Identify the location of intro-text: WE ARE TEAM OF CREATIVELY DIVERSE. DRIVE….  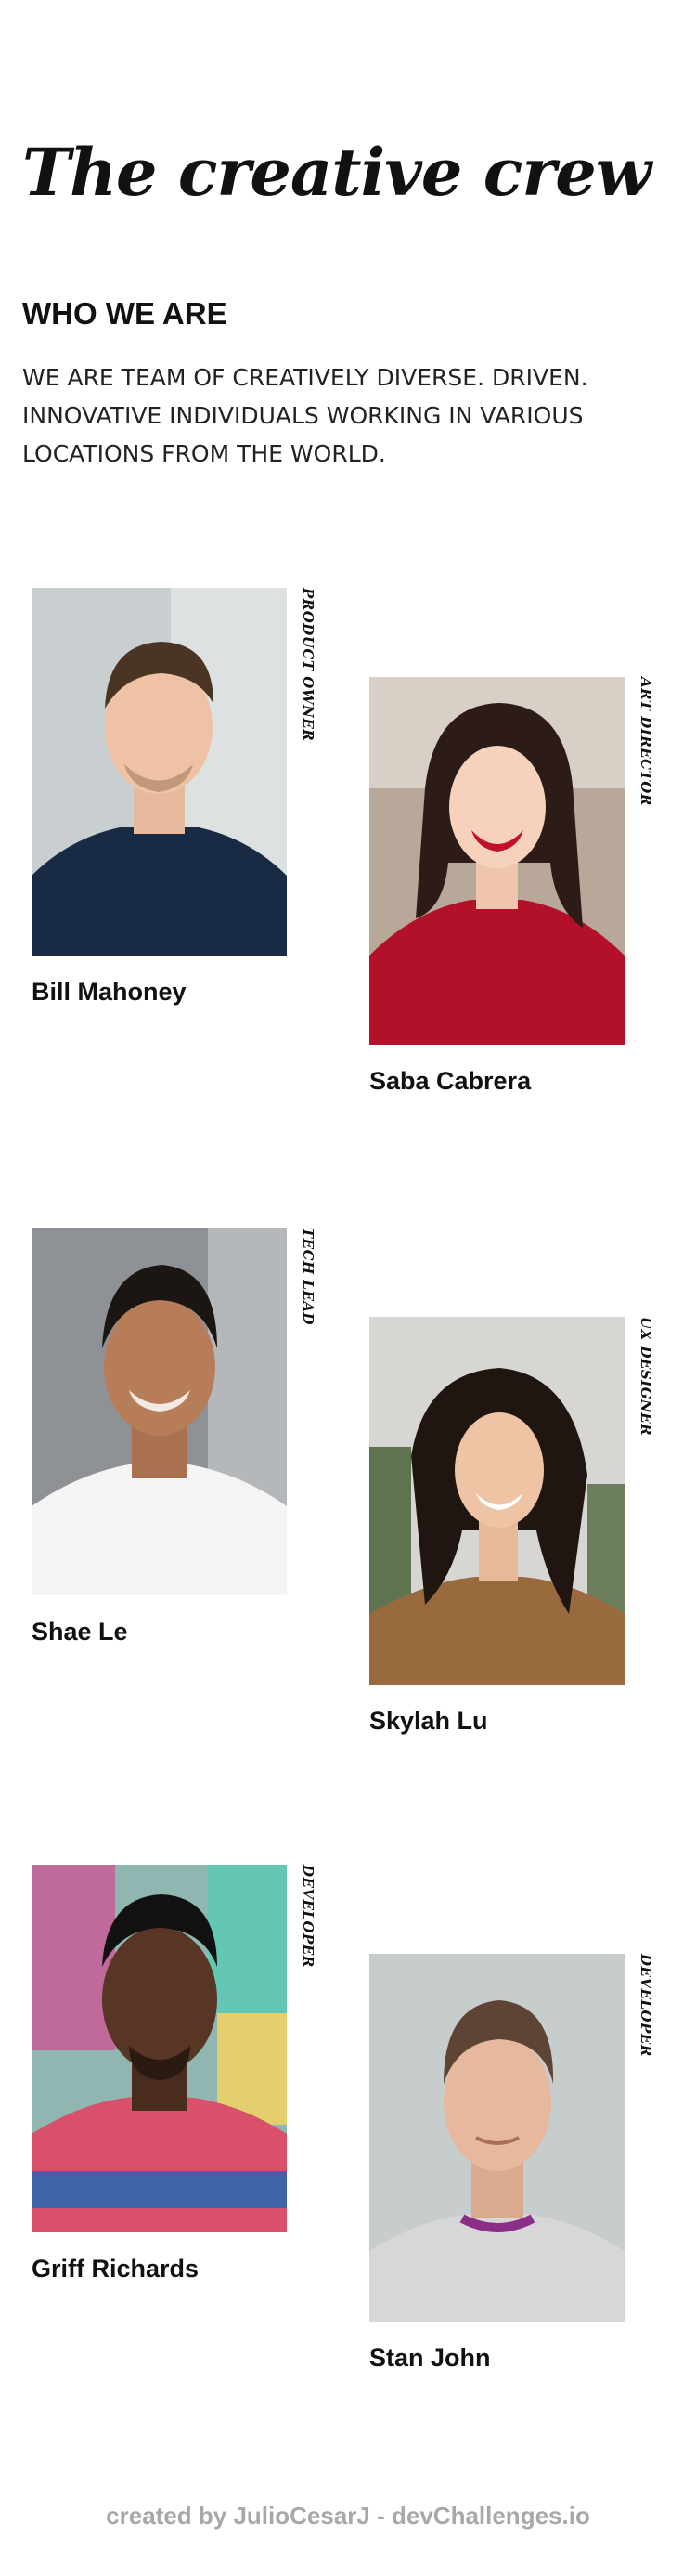
(305, 415).